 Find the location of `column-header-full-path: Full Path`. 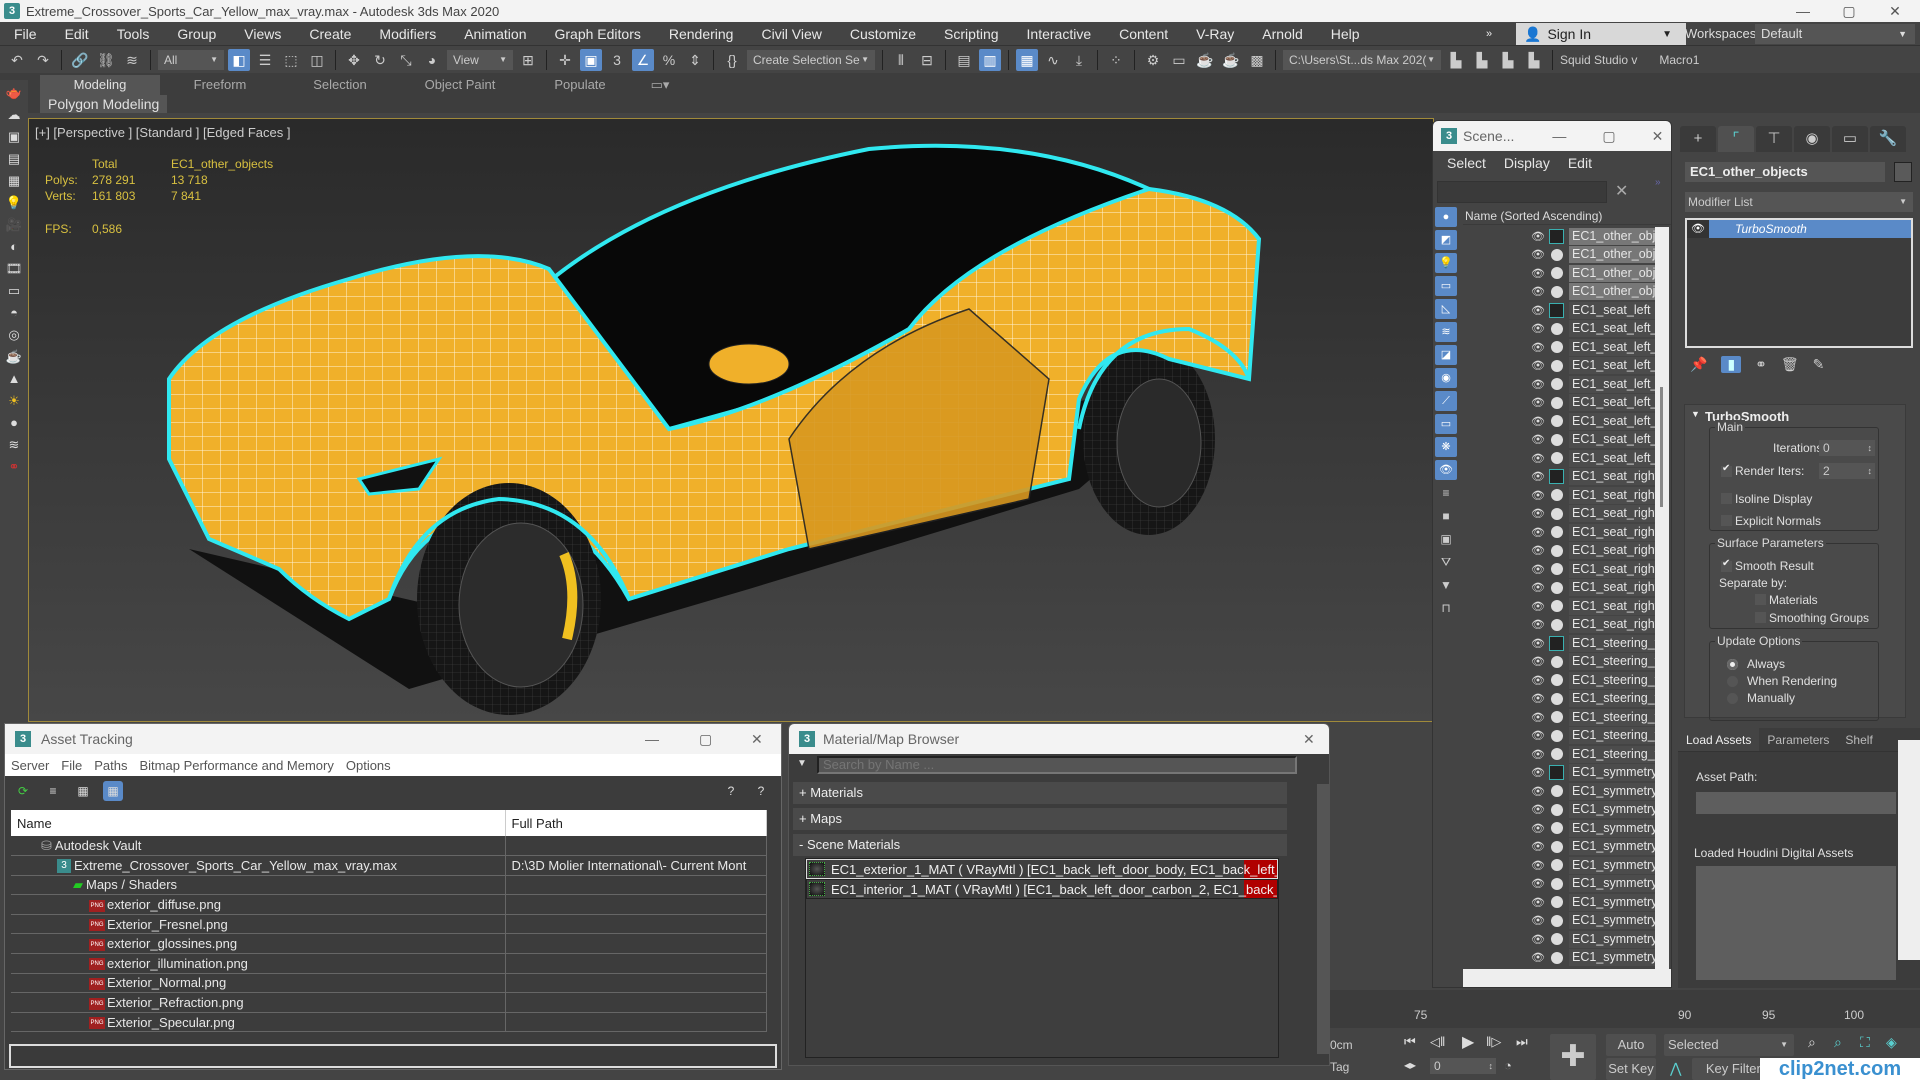

column-header-full-path: Full Path is located at coordinates (636, 823).